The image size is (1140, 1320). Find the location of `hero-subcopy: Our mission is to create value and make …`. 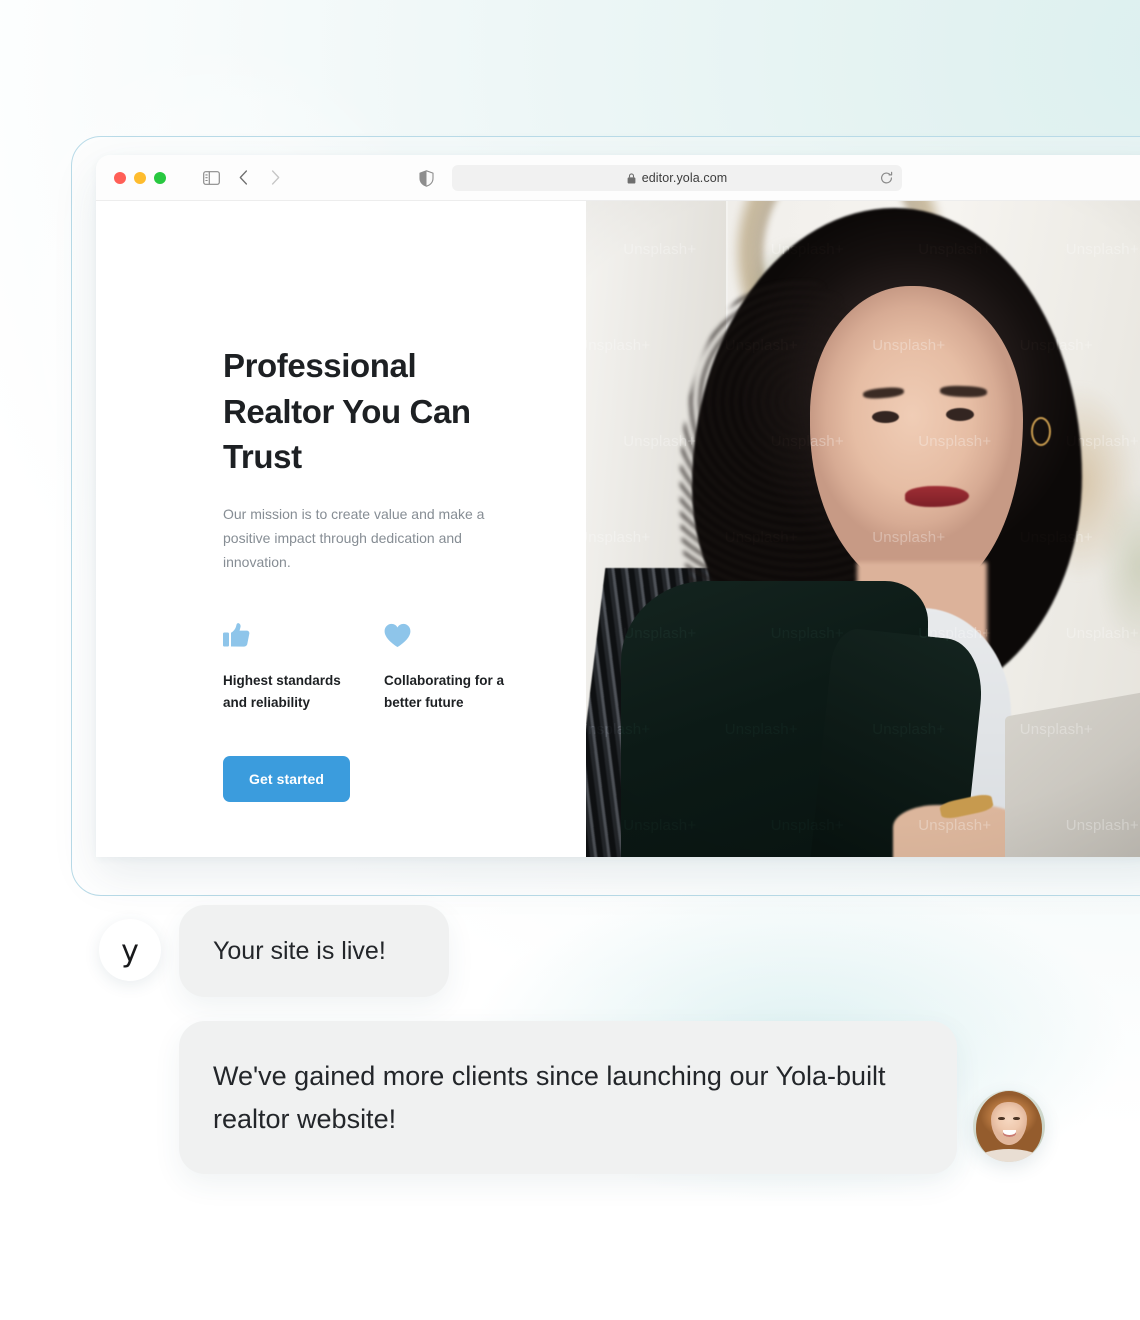

hero-subcopy: Our mission is to create value and make … is located at coordinates (354, 537).